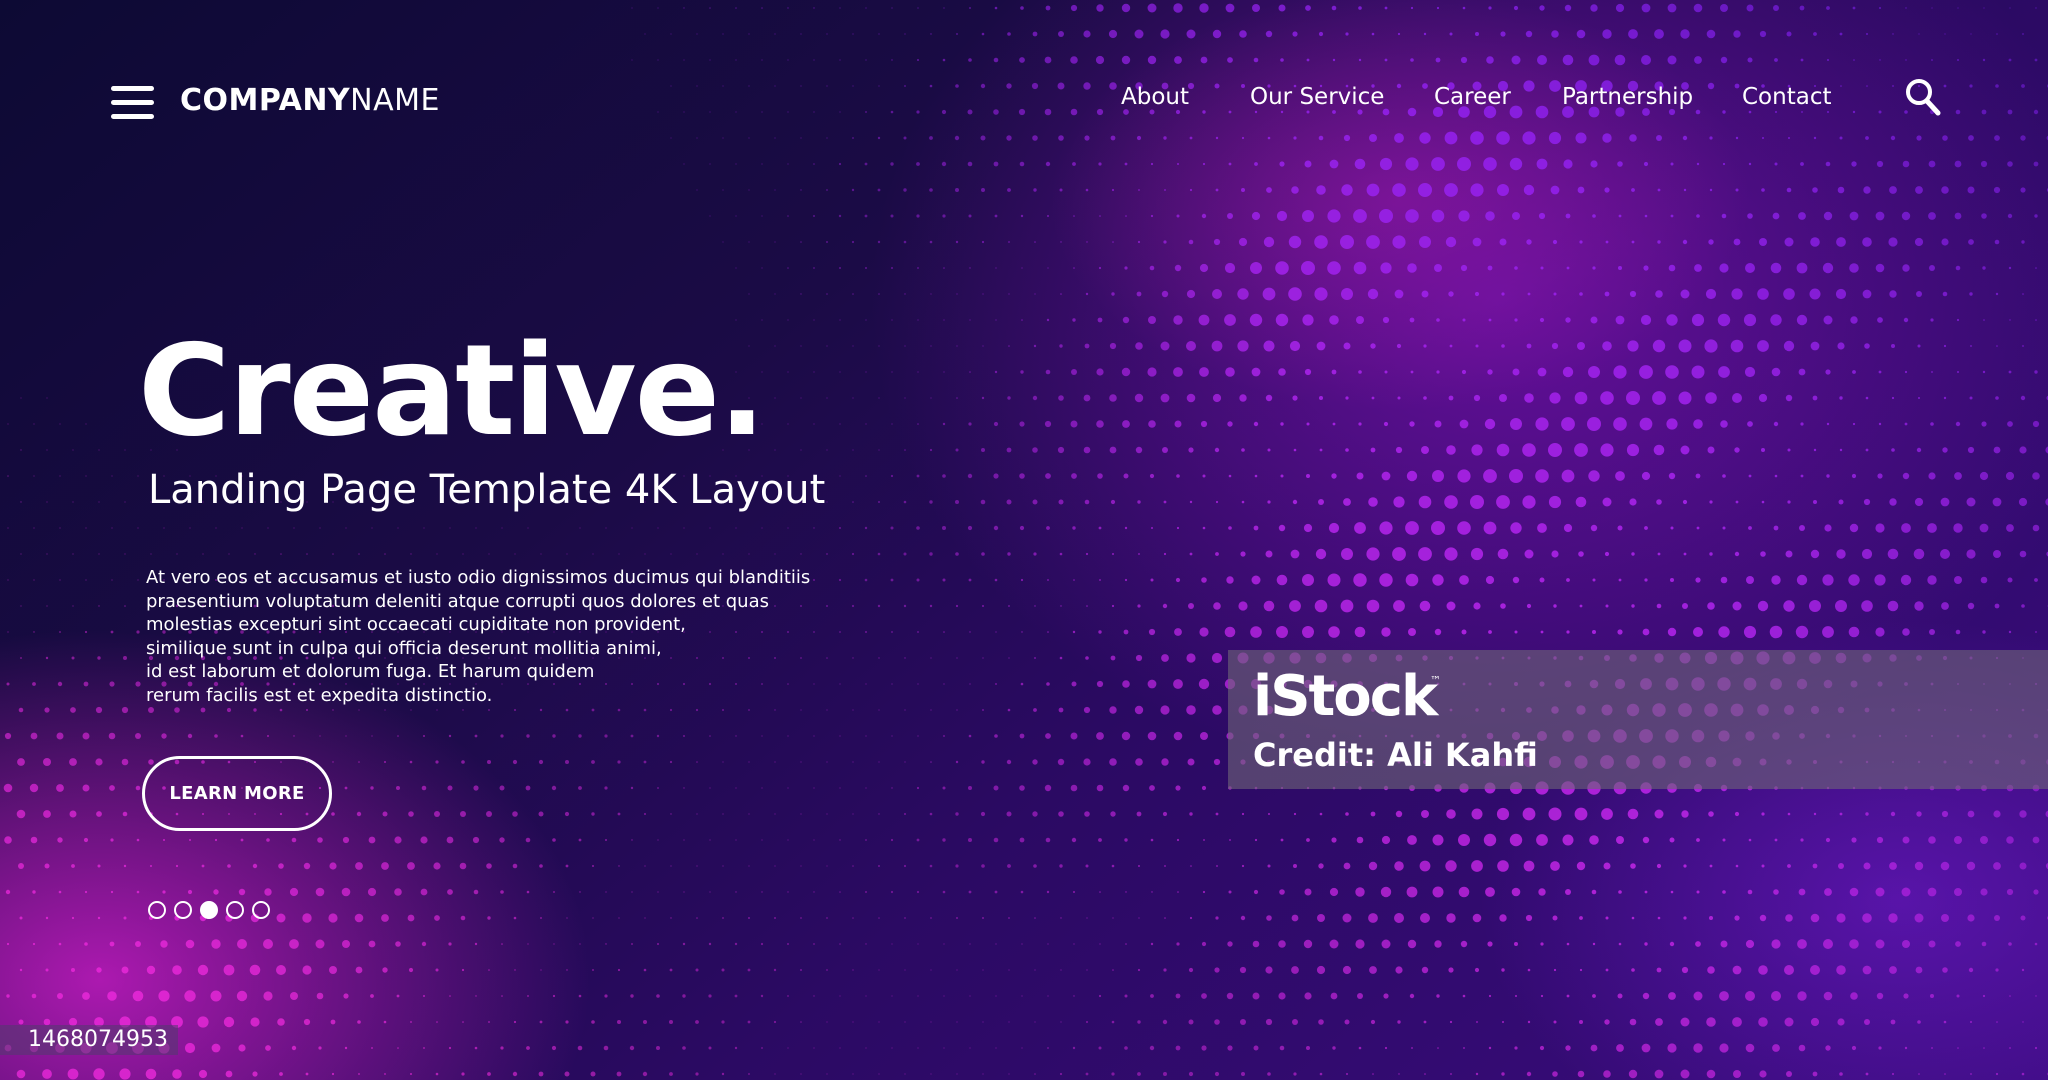 Image resolution: width=2048 pixels, height=1080 pixels. I want to click on nav-about: About, so click(1155, 97).